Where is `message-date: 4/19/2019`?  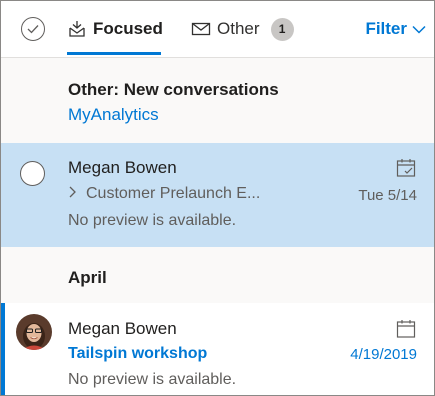 message-date: 4/19/2019 is located at coordinates (383, 354).